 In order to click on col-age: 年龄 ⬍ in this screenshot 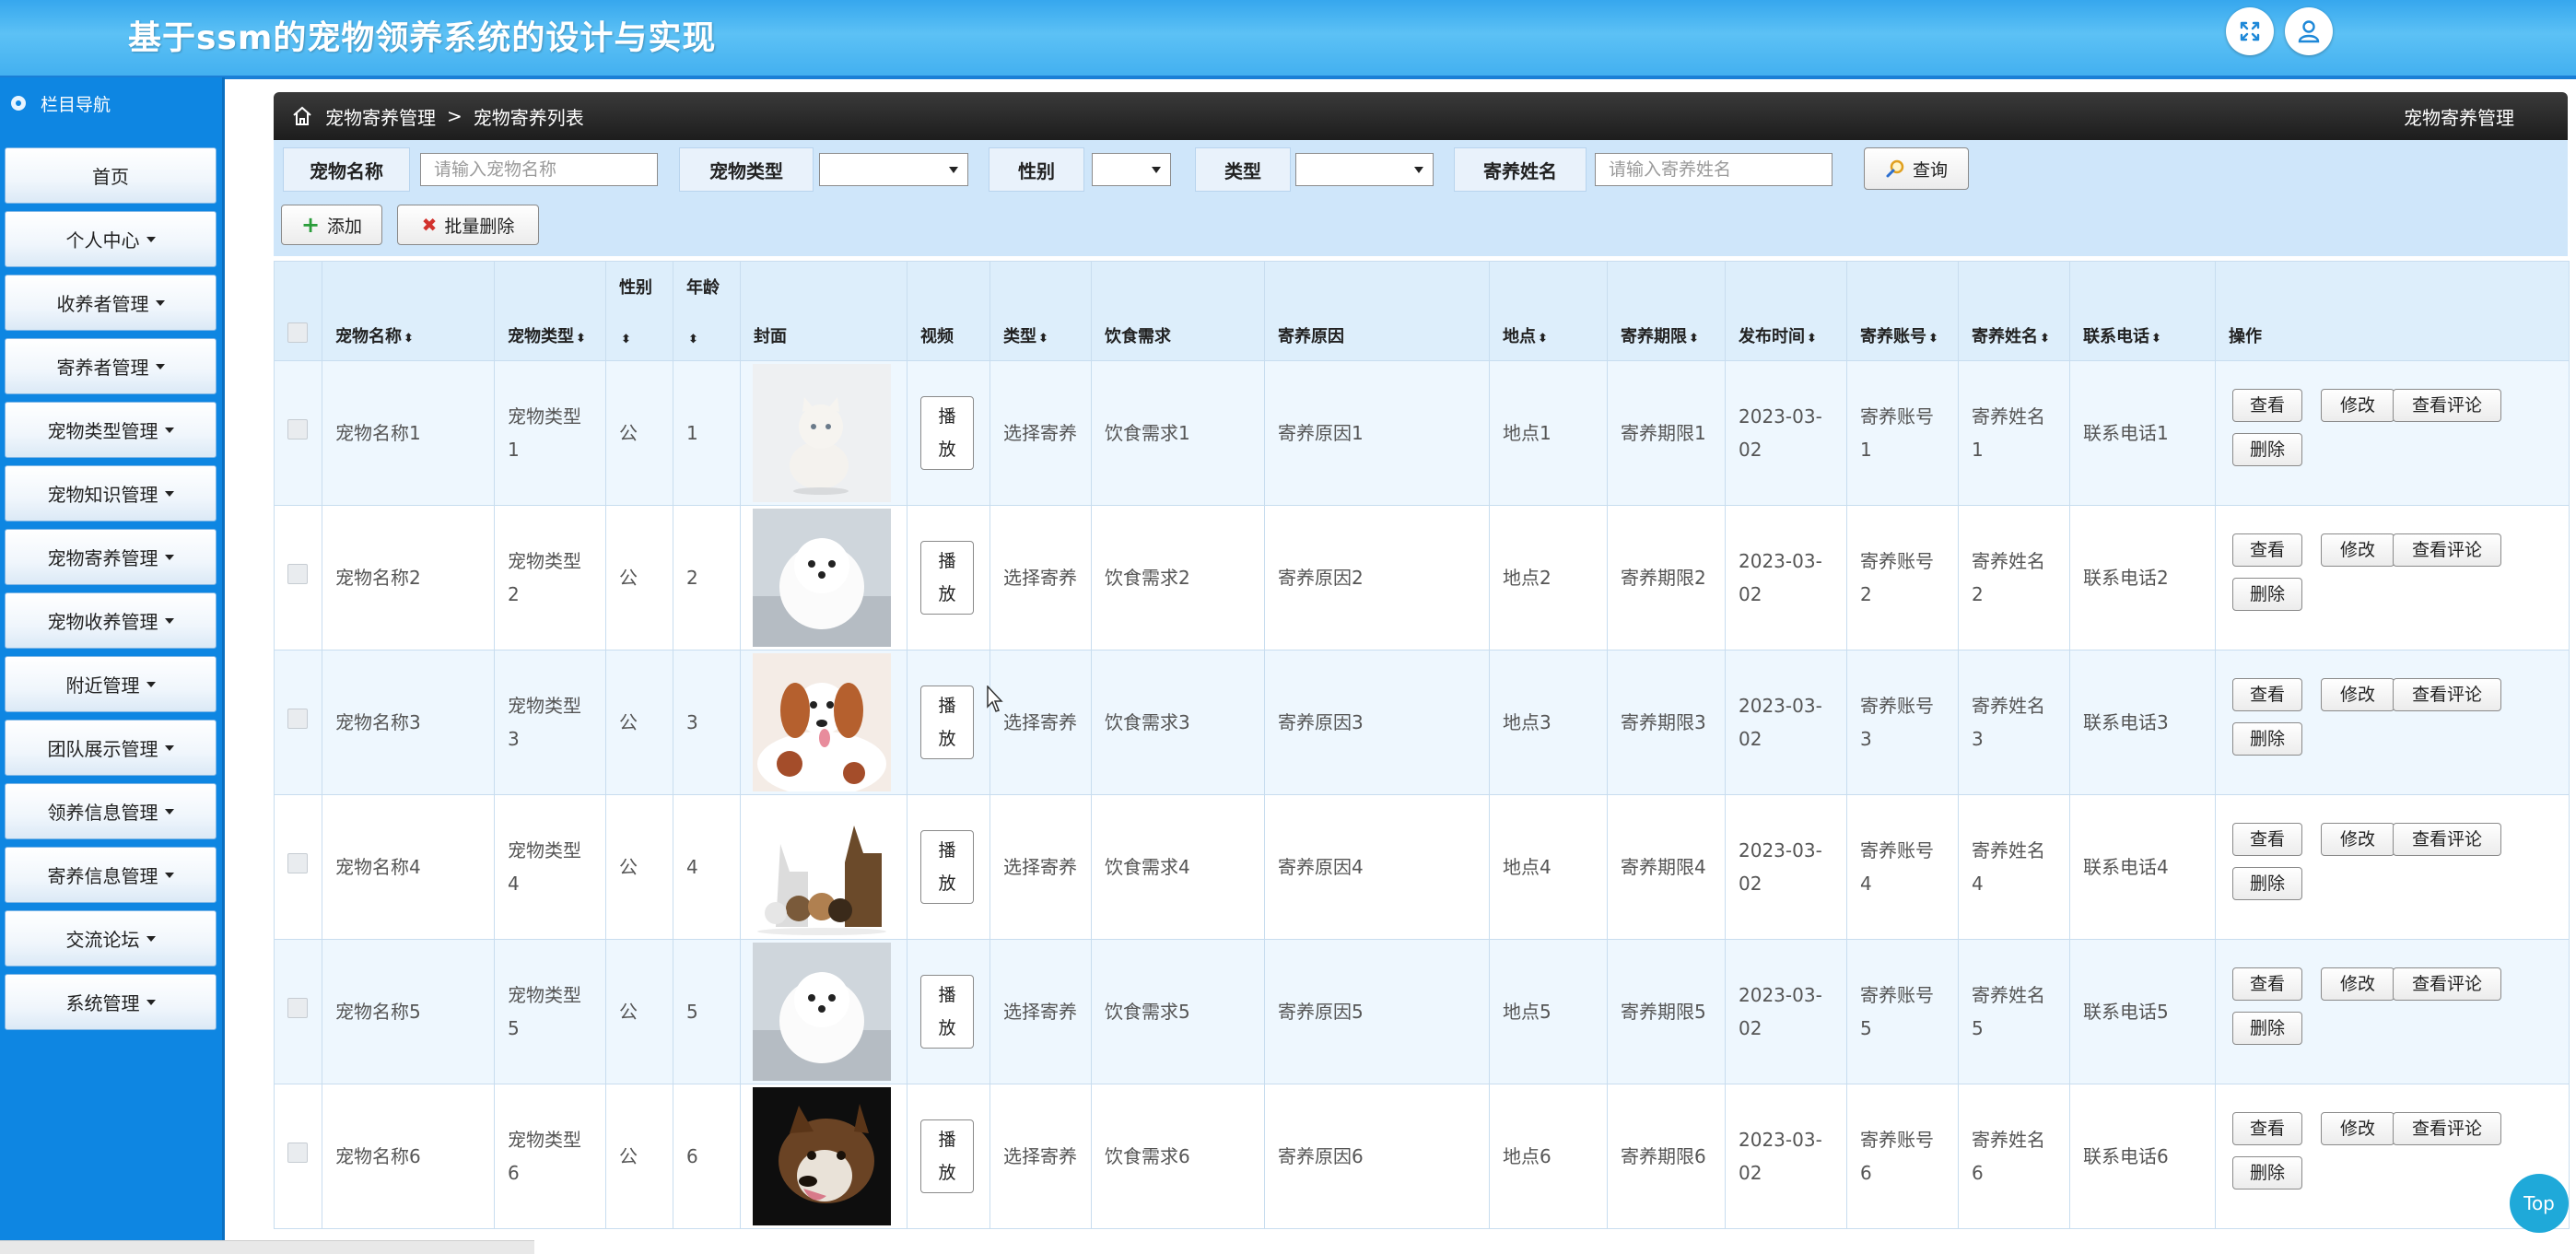, I will do `click(707, 311)`.